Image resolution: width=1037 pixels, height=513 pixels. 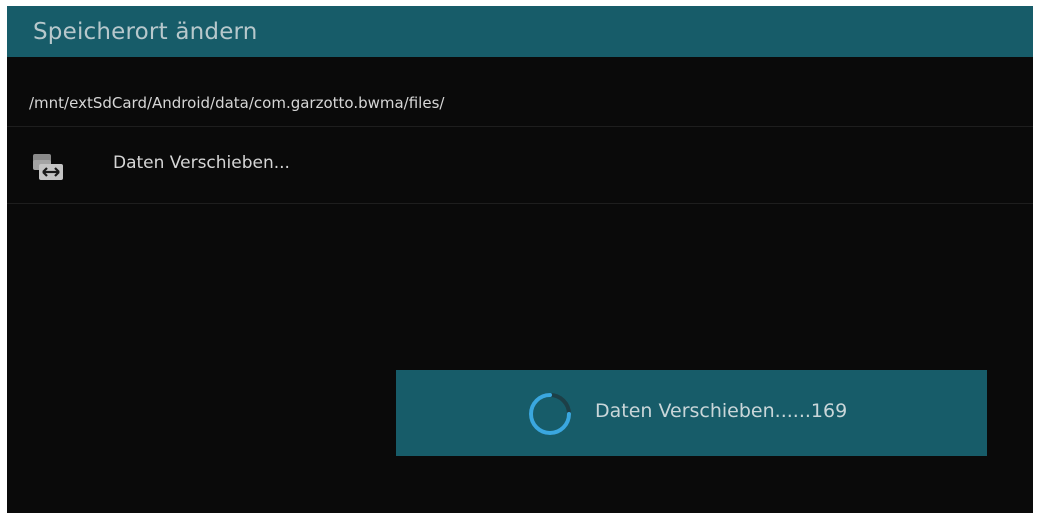 What do you see at coordinates (145, 31) in the screenshot?
I see `dialog-title: Speicherort ändern` at bounding box center [145, 31].